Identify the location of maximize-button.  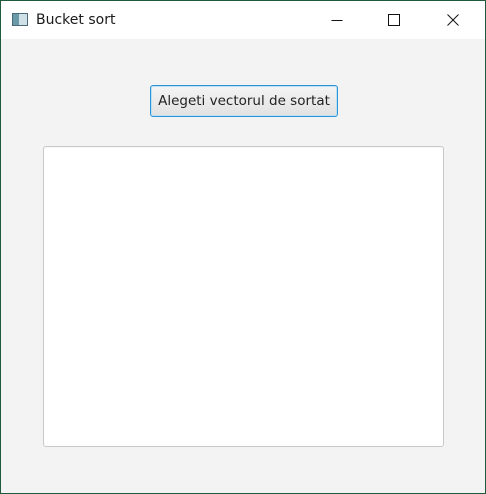
(394, 20).